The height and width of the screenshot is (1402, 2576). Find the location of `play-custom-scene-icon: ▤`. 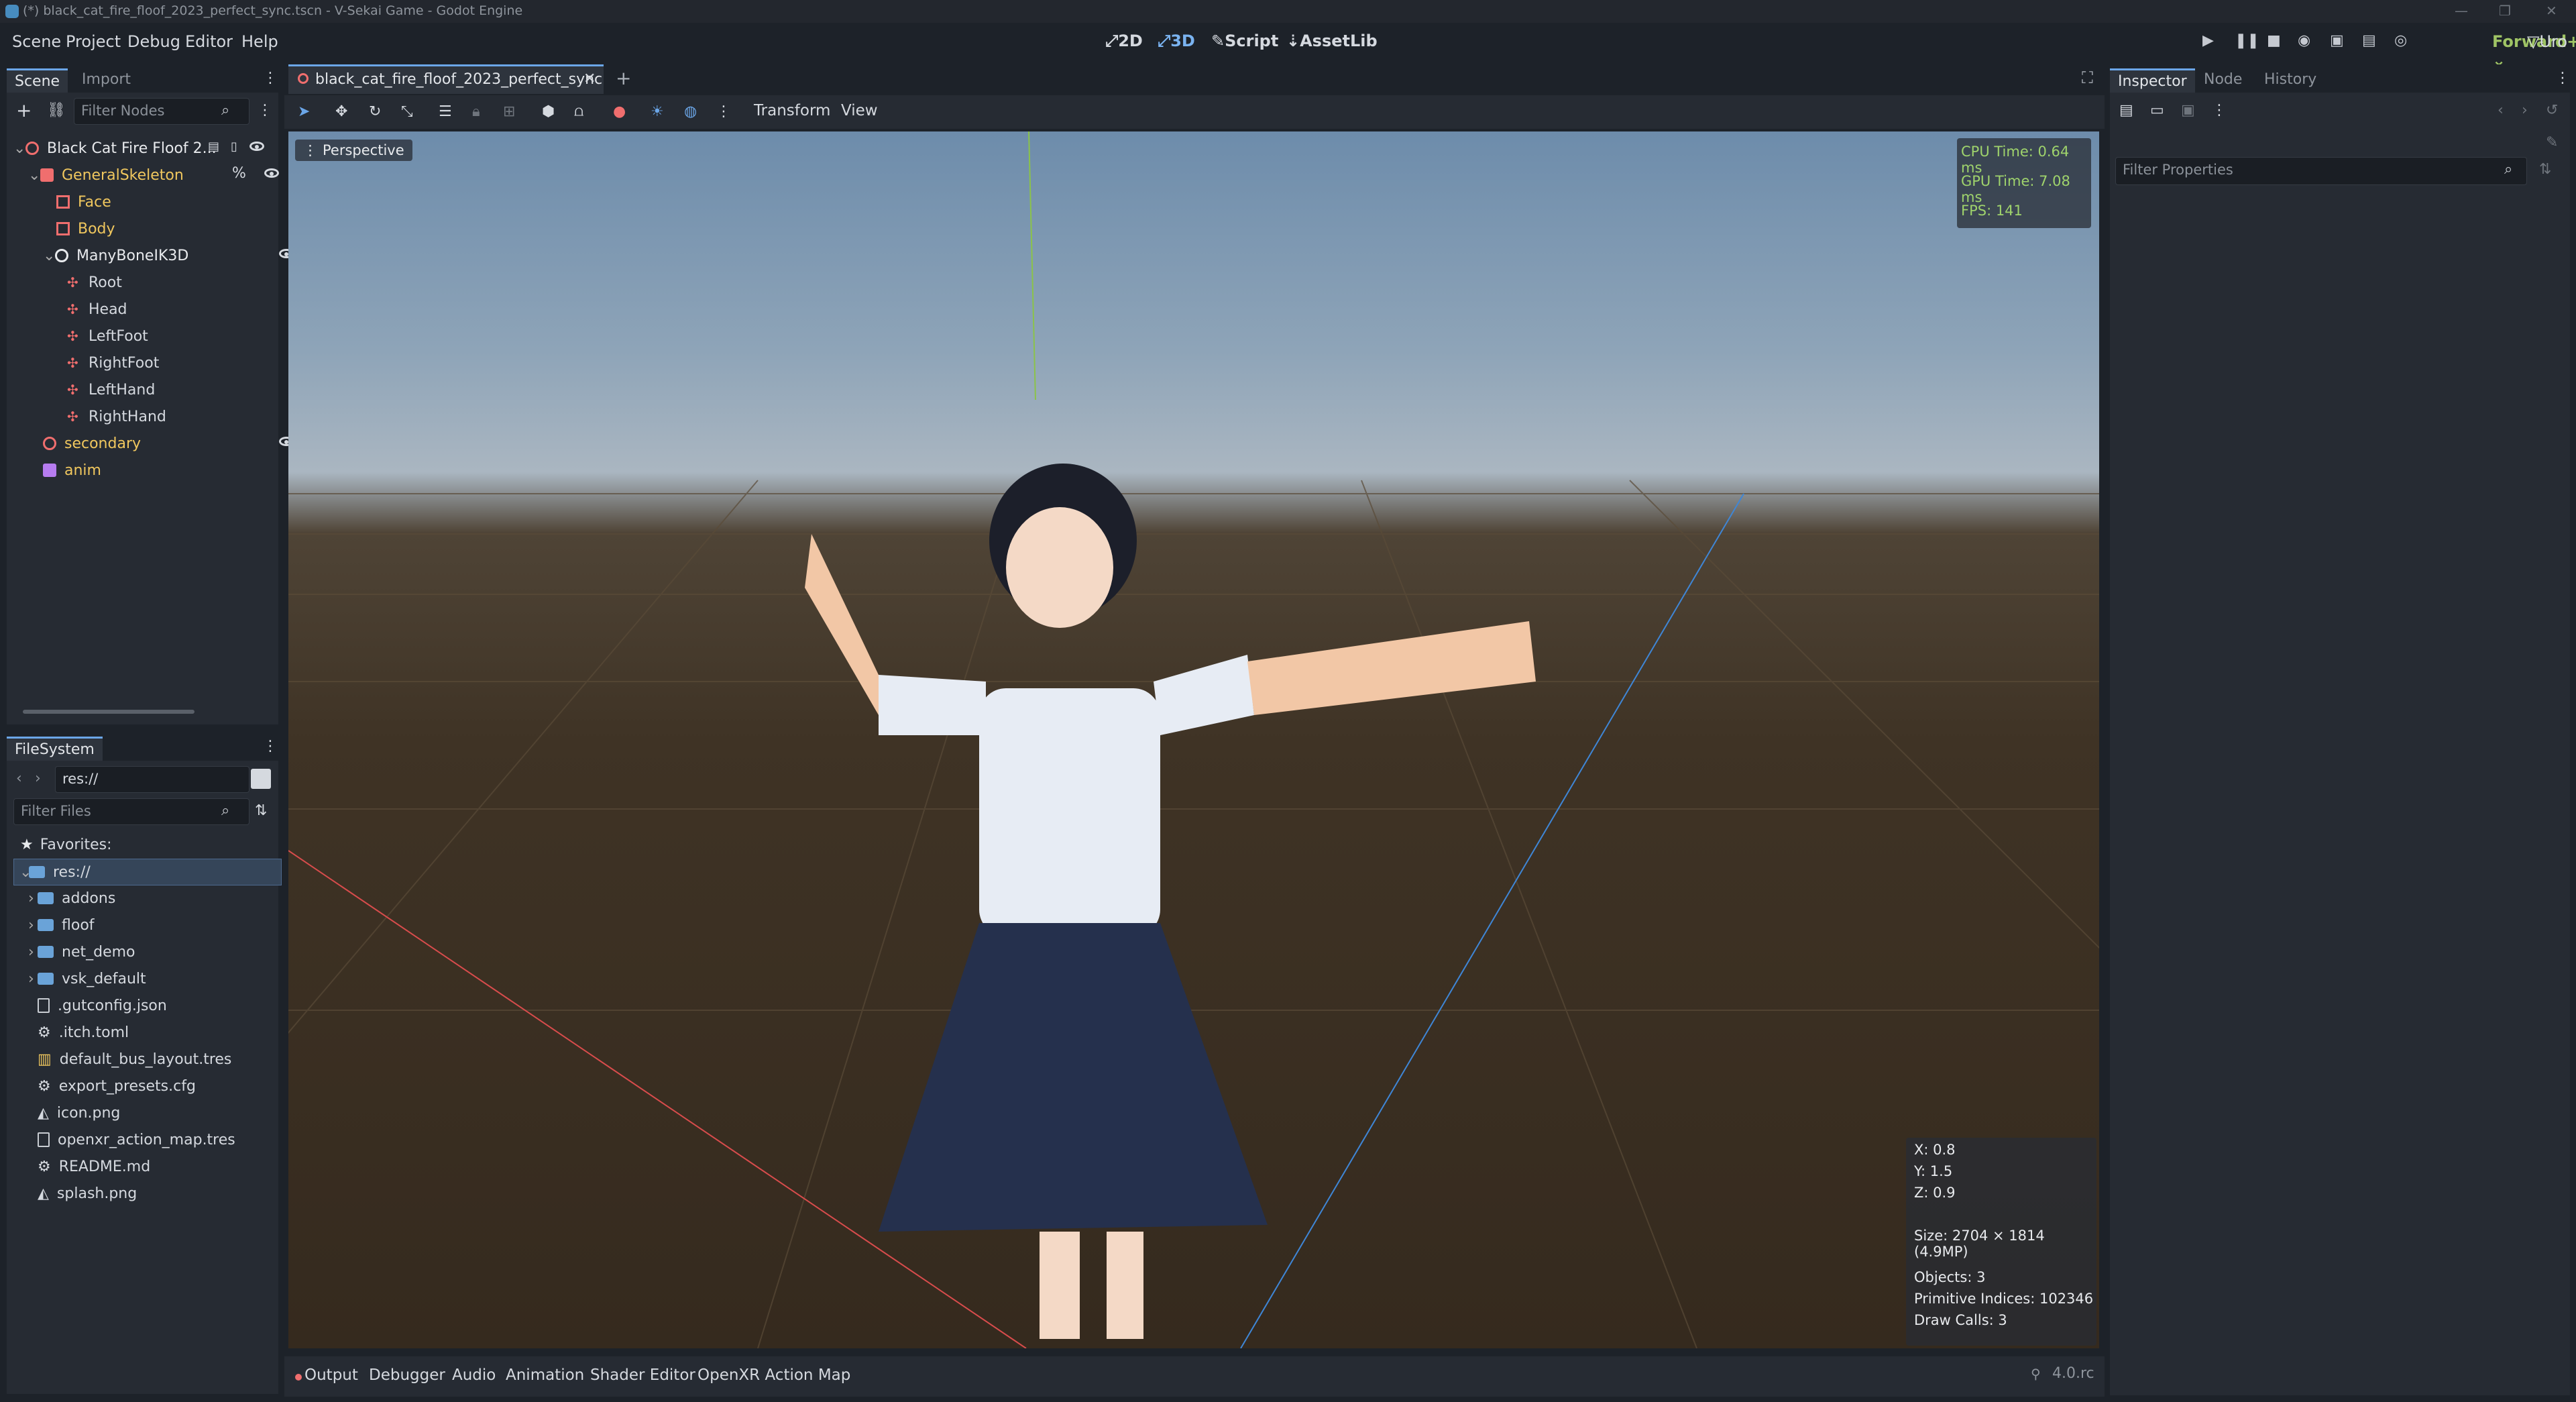

play-custom-scene-icon: ▤ is located at coordinates (2369, 40).